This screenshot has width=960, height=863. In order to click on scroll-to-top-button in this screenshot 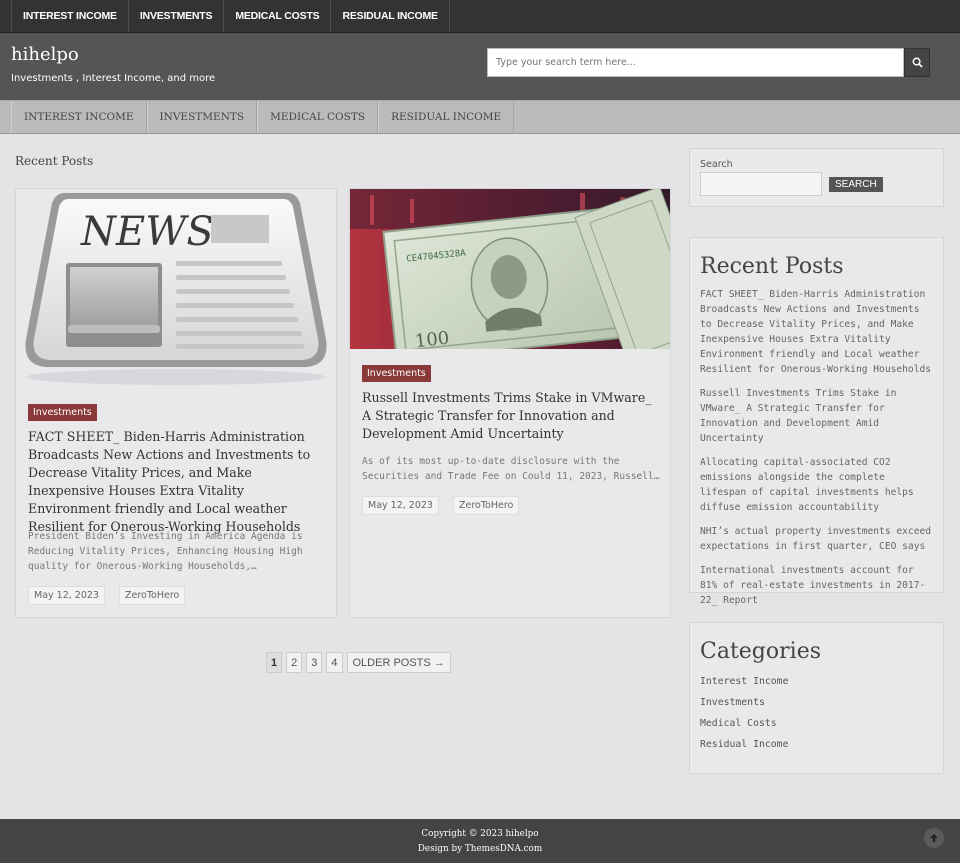, I will do `click(934, 838)`.